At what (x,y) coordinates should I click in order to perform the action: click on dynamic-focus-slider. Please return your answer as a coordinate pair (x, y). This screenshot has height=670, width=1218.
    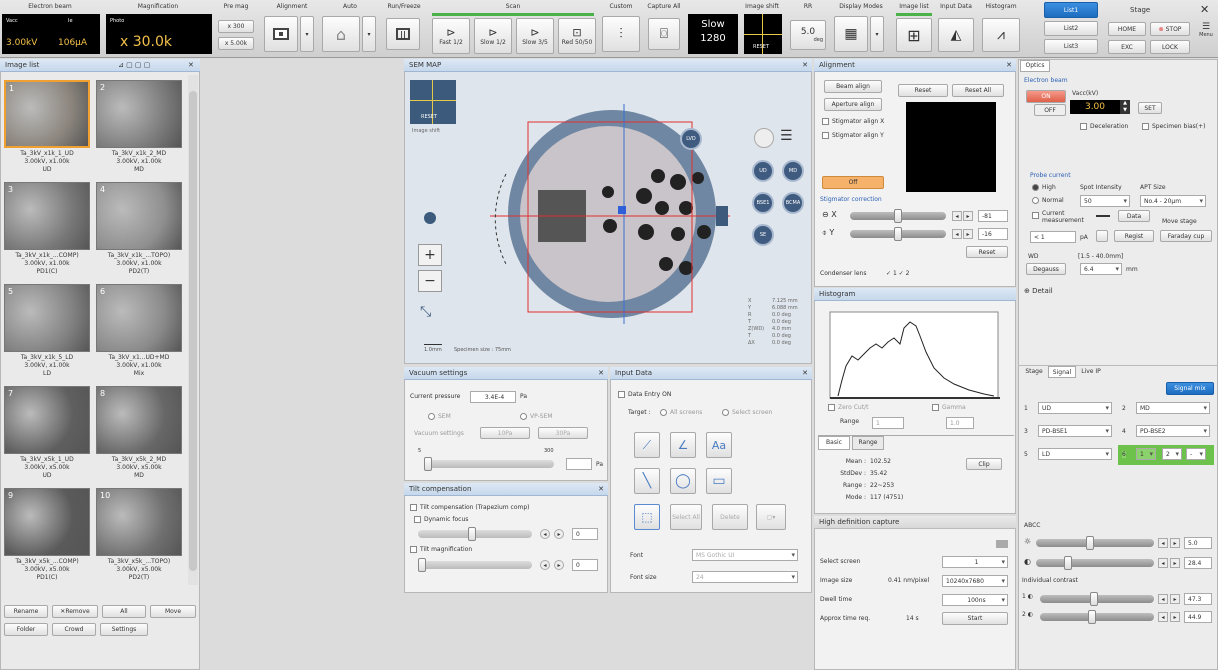
    Looking at the image, I should click on (475, 534).